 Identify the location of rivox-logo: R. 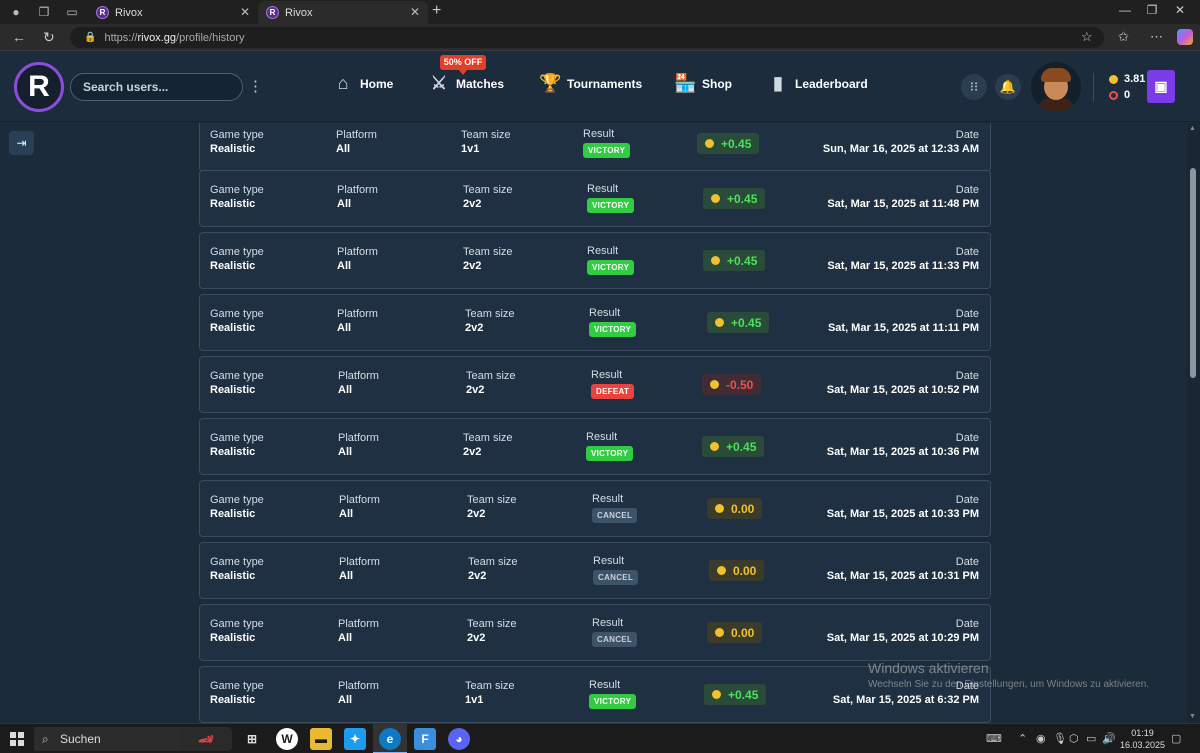
(39, 87).